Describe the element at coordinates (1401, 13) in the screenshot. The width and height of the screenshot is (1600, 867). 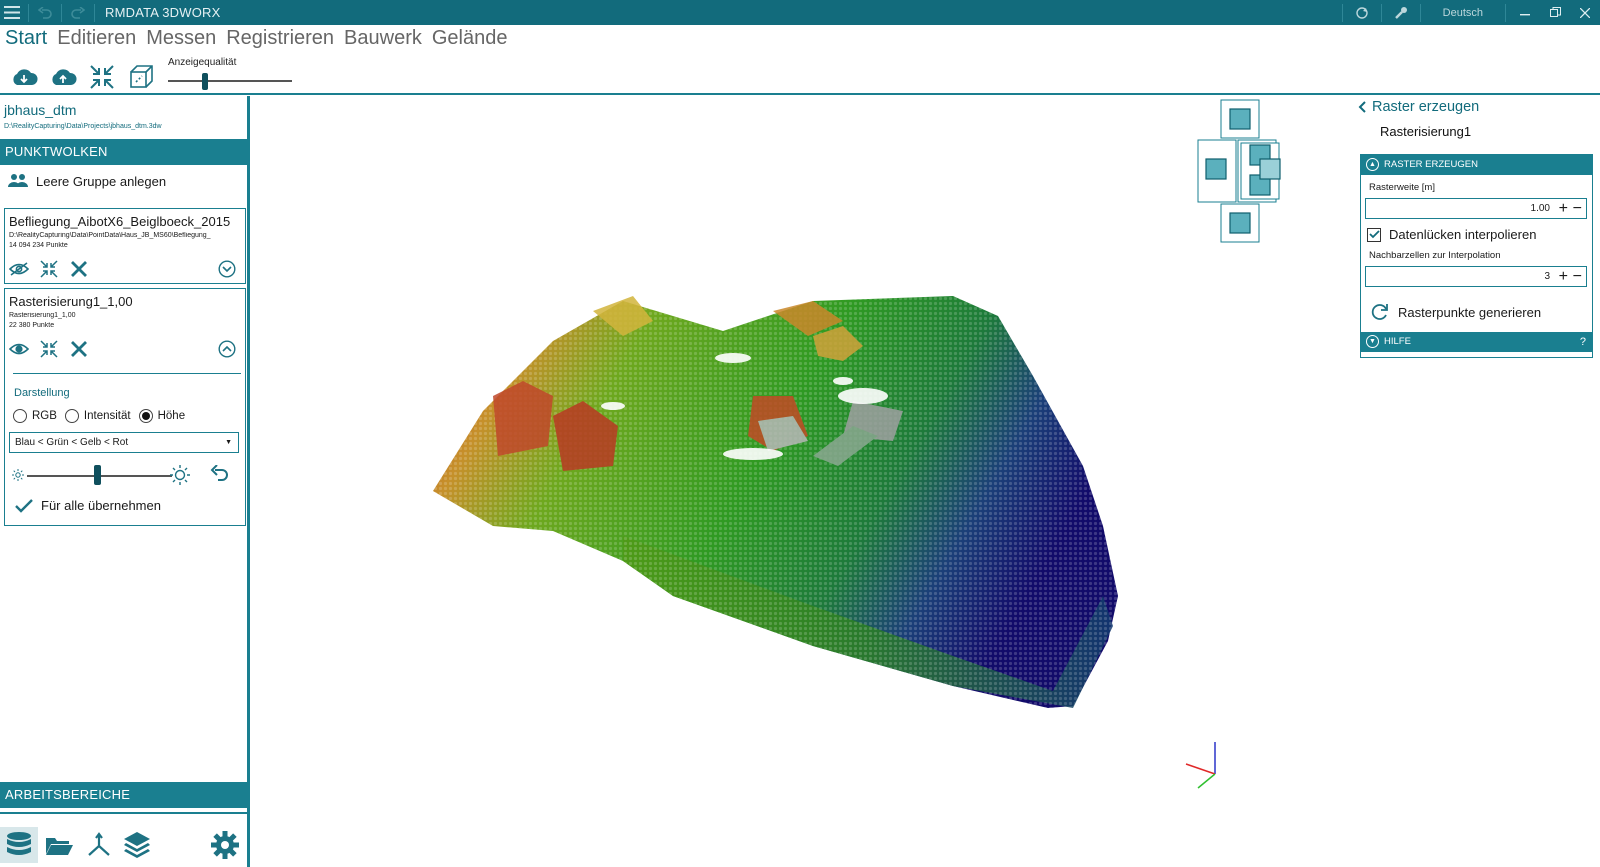
I see `wrench-icon` at that location.